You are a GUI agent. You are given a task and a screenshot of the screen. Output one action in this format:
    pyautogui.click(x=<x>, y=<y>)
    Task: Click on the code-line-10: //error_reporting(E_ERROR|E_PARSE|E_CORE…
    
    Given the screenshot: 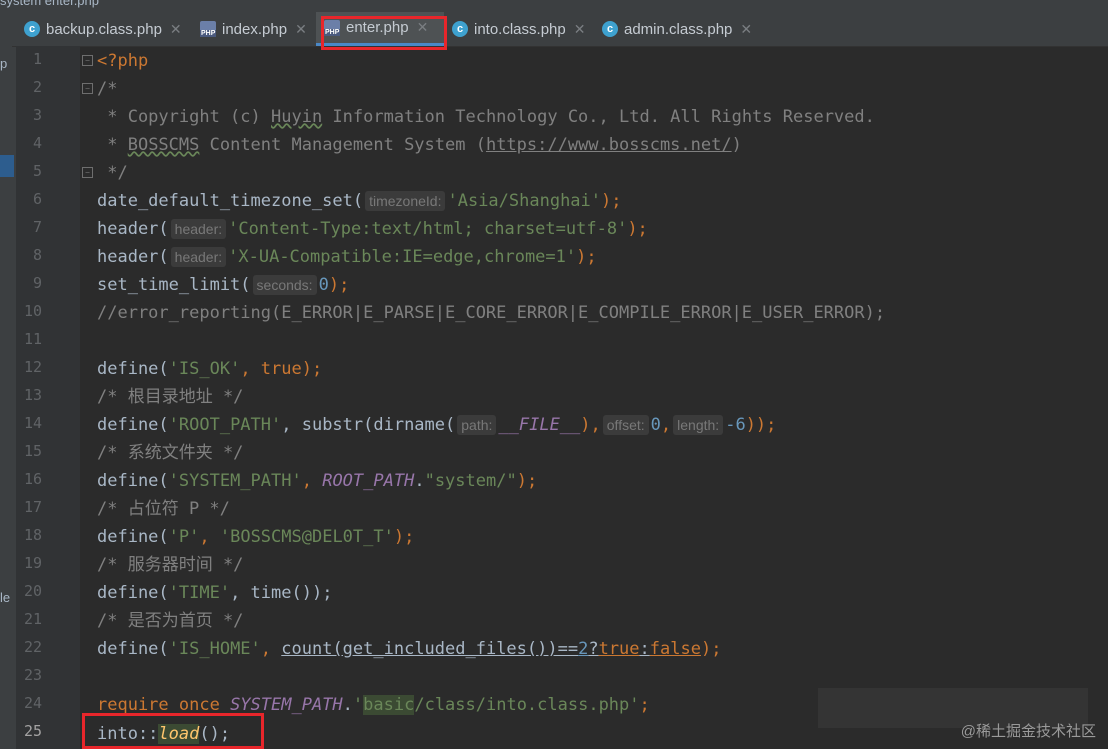 What is the action you would take?
    pyautogui.click(x=491, y=313)
    